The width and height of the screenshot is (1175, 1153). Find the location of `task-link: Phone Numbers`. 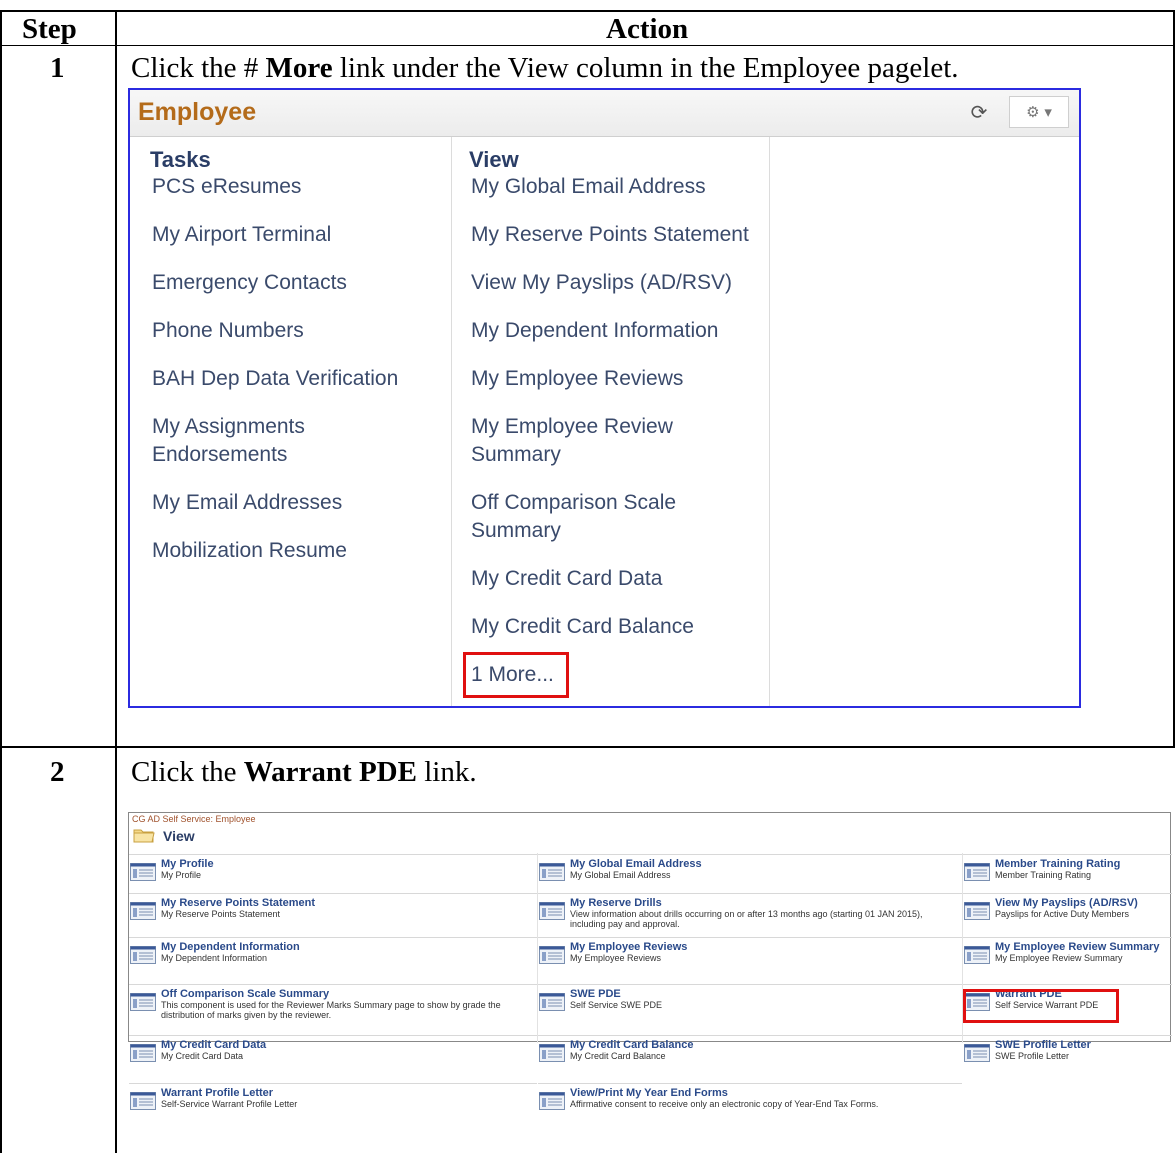

task-link: Phone Numbers is located at coordinates (297, 331).